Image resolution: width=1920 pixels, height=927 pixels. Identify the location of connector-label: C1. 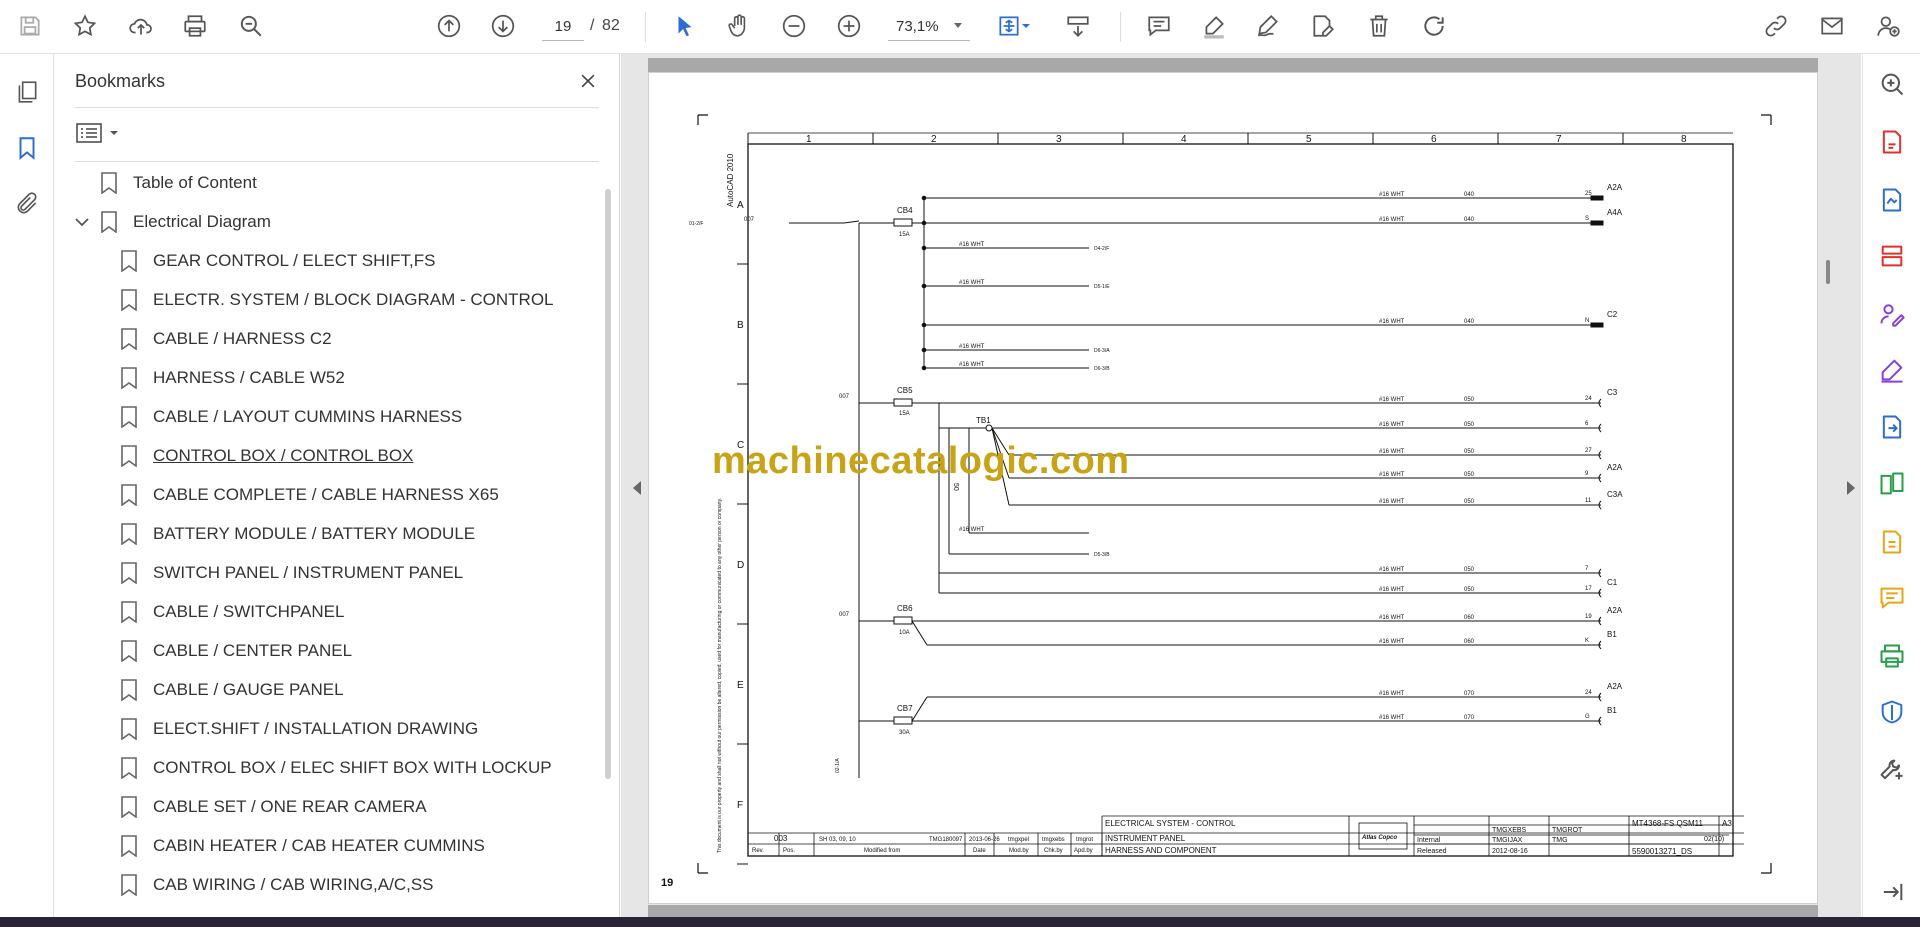
(1612, 582).